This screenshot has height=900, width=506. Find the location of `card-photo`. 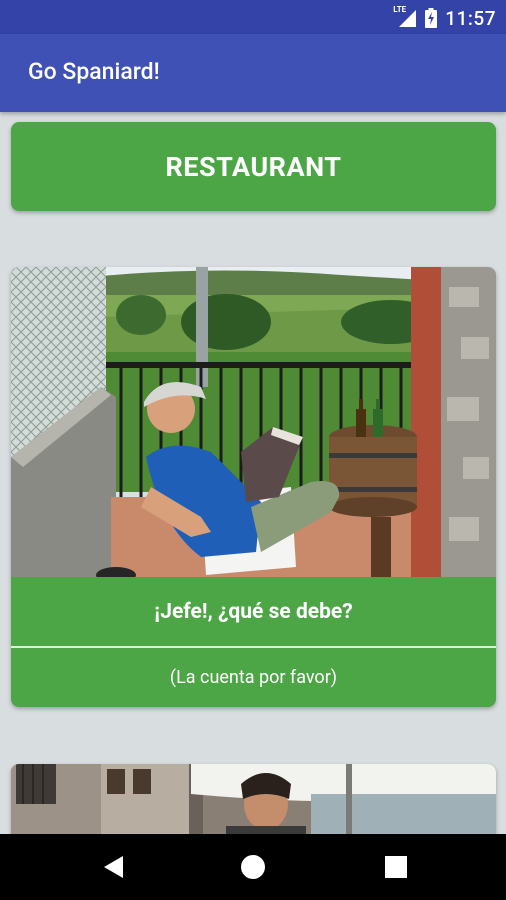

card-photo is located at coordinates (253, 799).